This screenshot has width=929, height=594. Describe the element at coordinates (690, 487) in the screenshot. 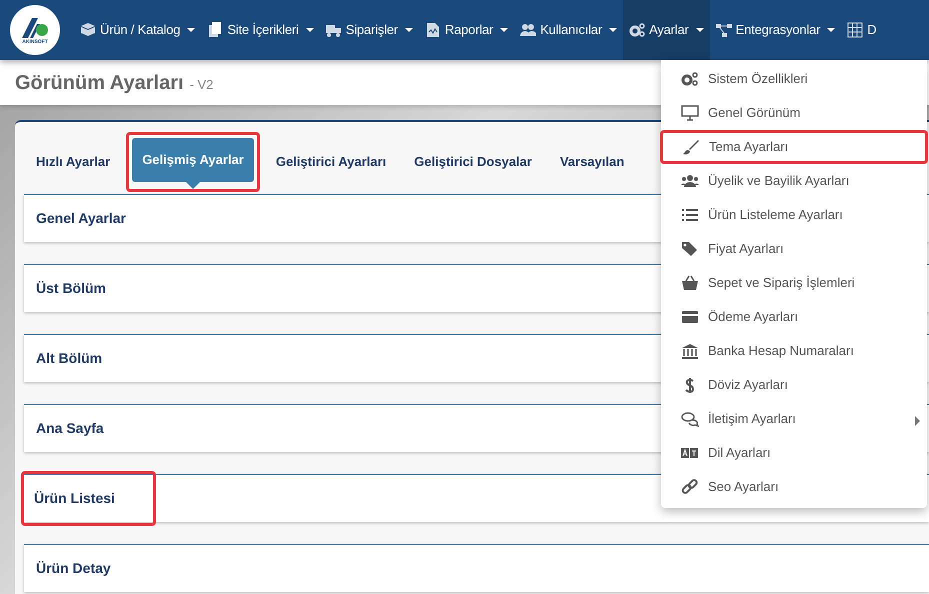

I see `link-icon` at that location.